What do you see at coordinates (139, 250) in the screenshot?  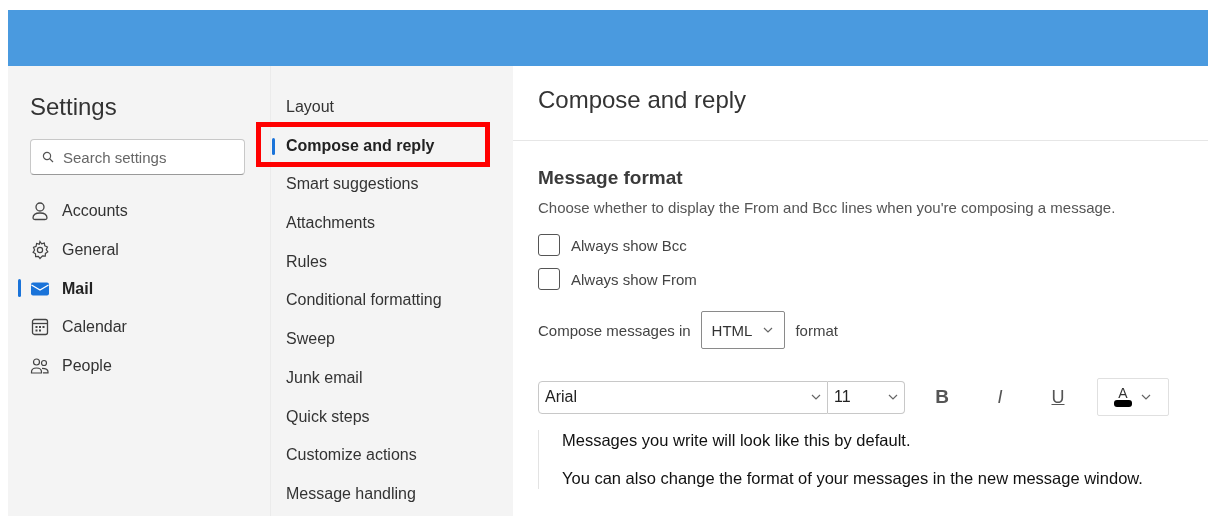 I see `settings-nav-item: General` at bounding box center [139, 250].